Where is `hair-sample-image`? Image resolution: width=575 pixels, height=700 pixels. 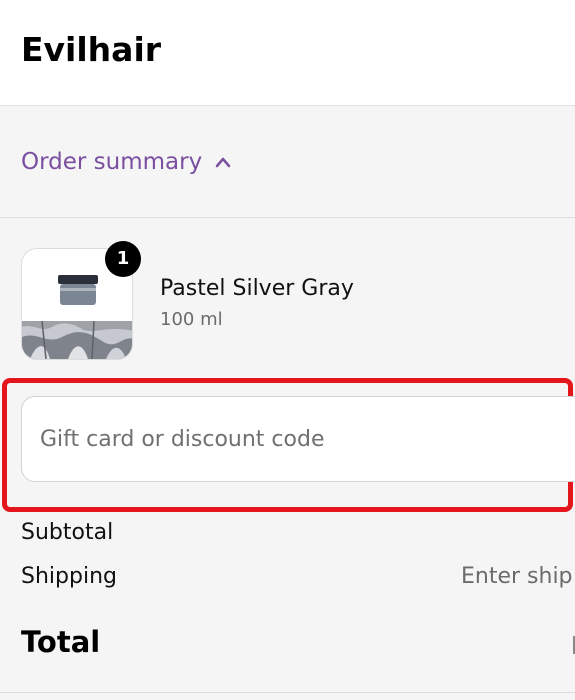
hair-sample-image is located at coordinates (77, 340).